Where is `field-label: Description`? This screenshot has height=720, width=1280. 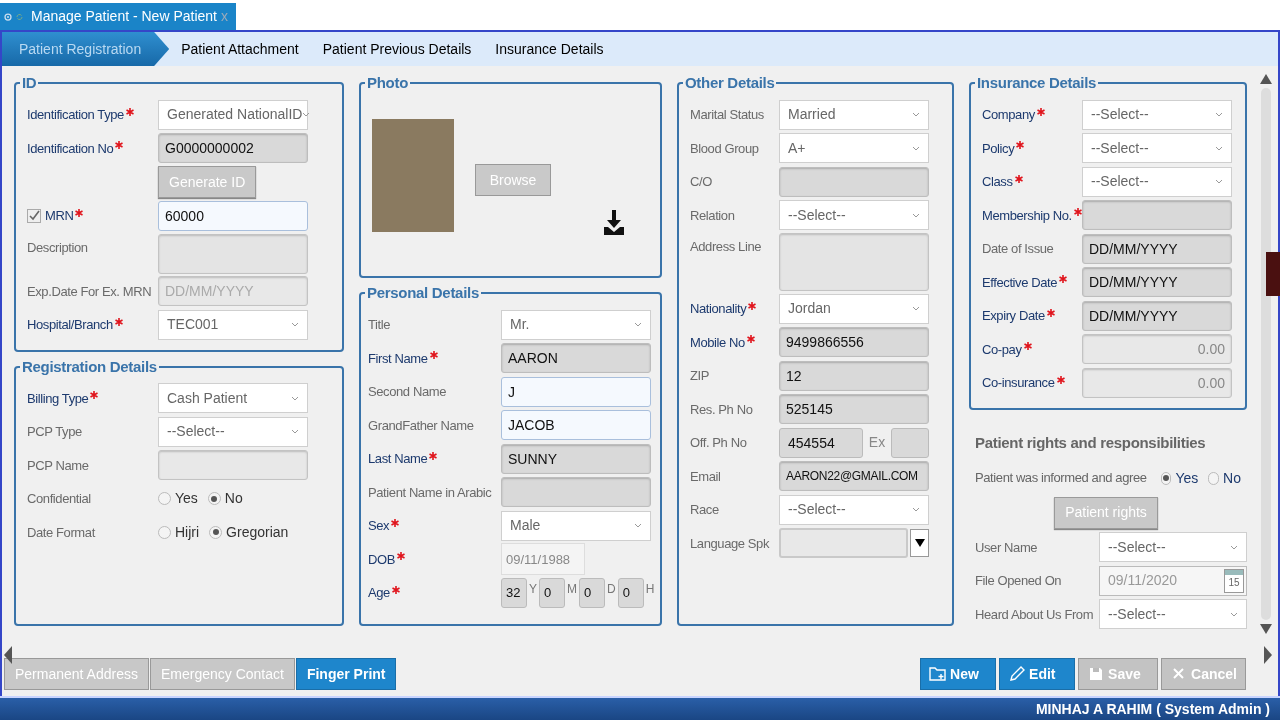
field-label: Description is located at coordinates (57, 247).